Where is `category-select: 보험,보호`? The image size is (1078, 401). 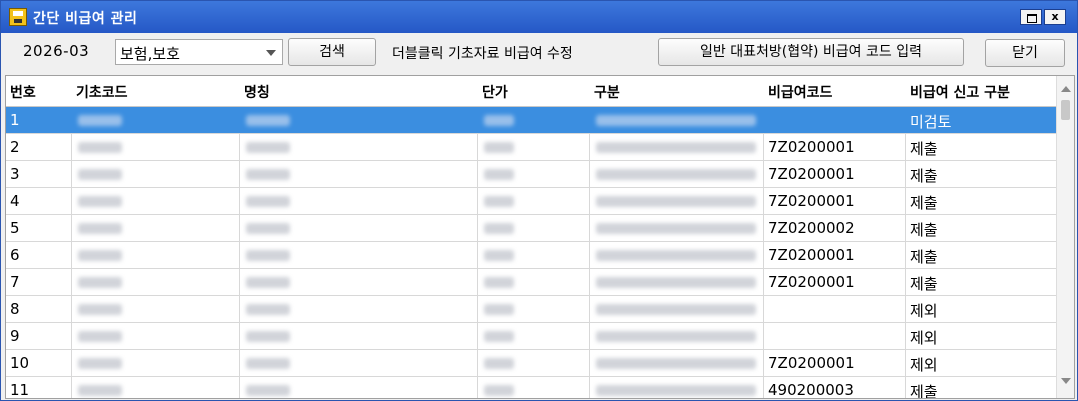
category-select: 보험,보호 is located at coordinates (199, 52).